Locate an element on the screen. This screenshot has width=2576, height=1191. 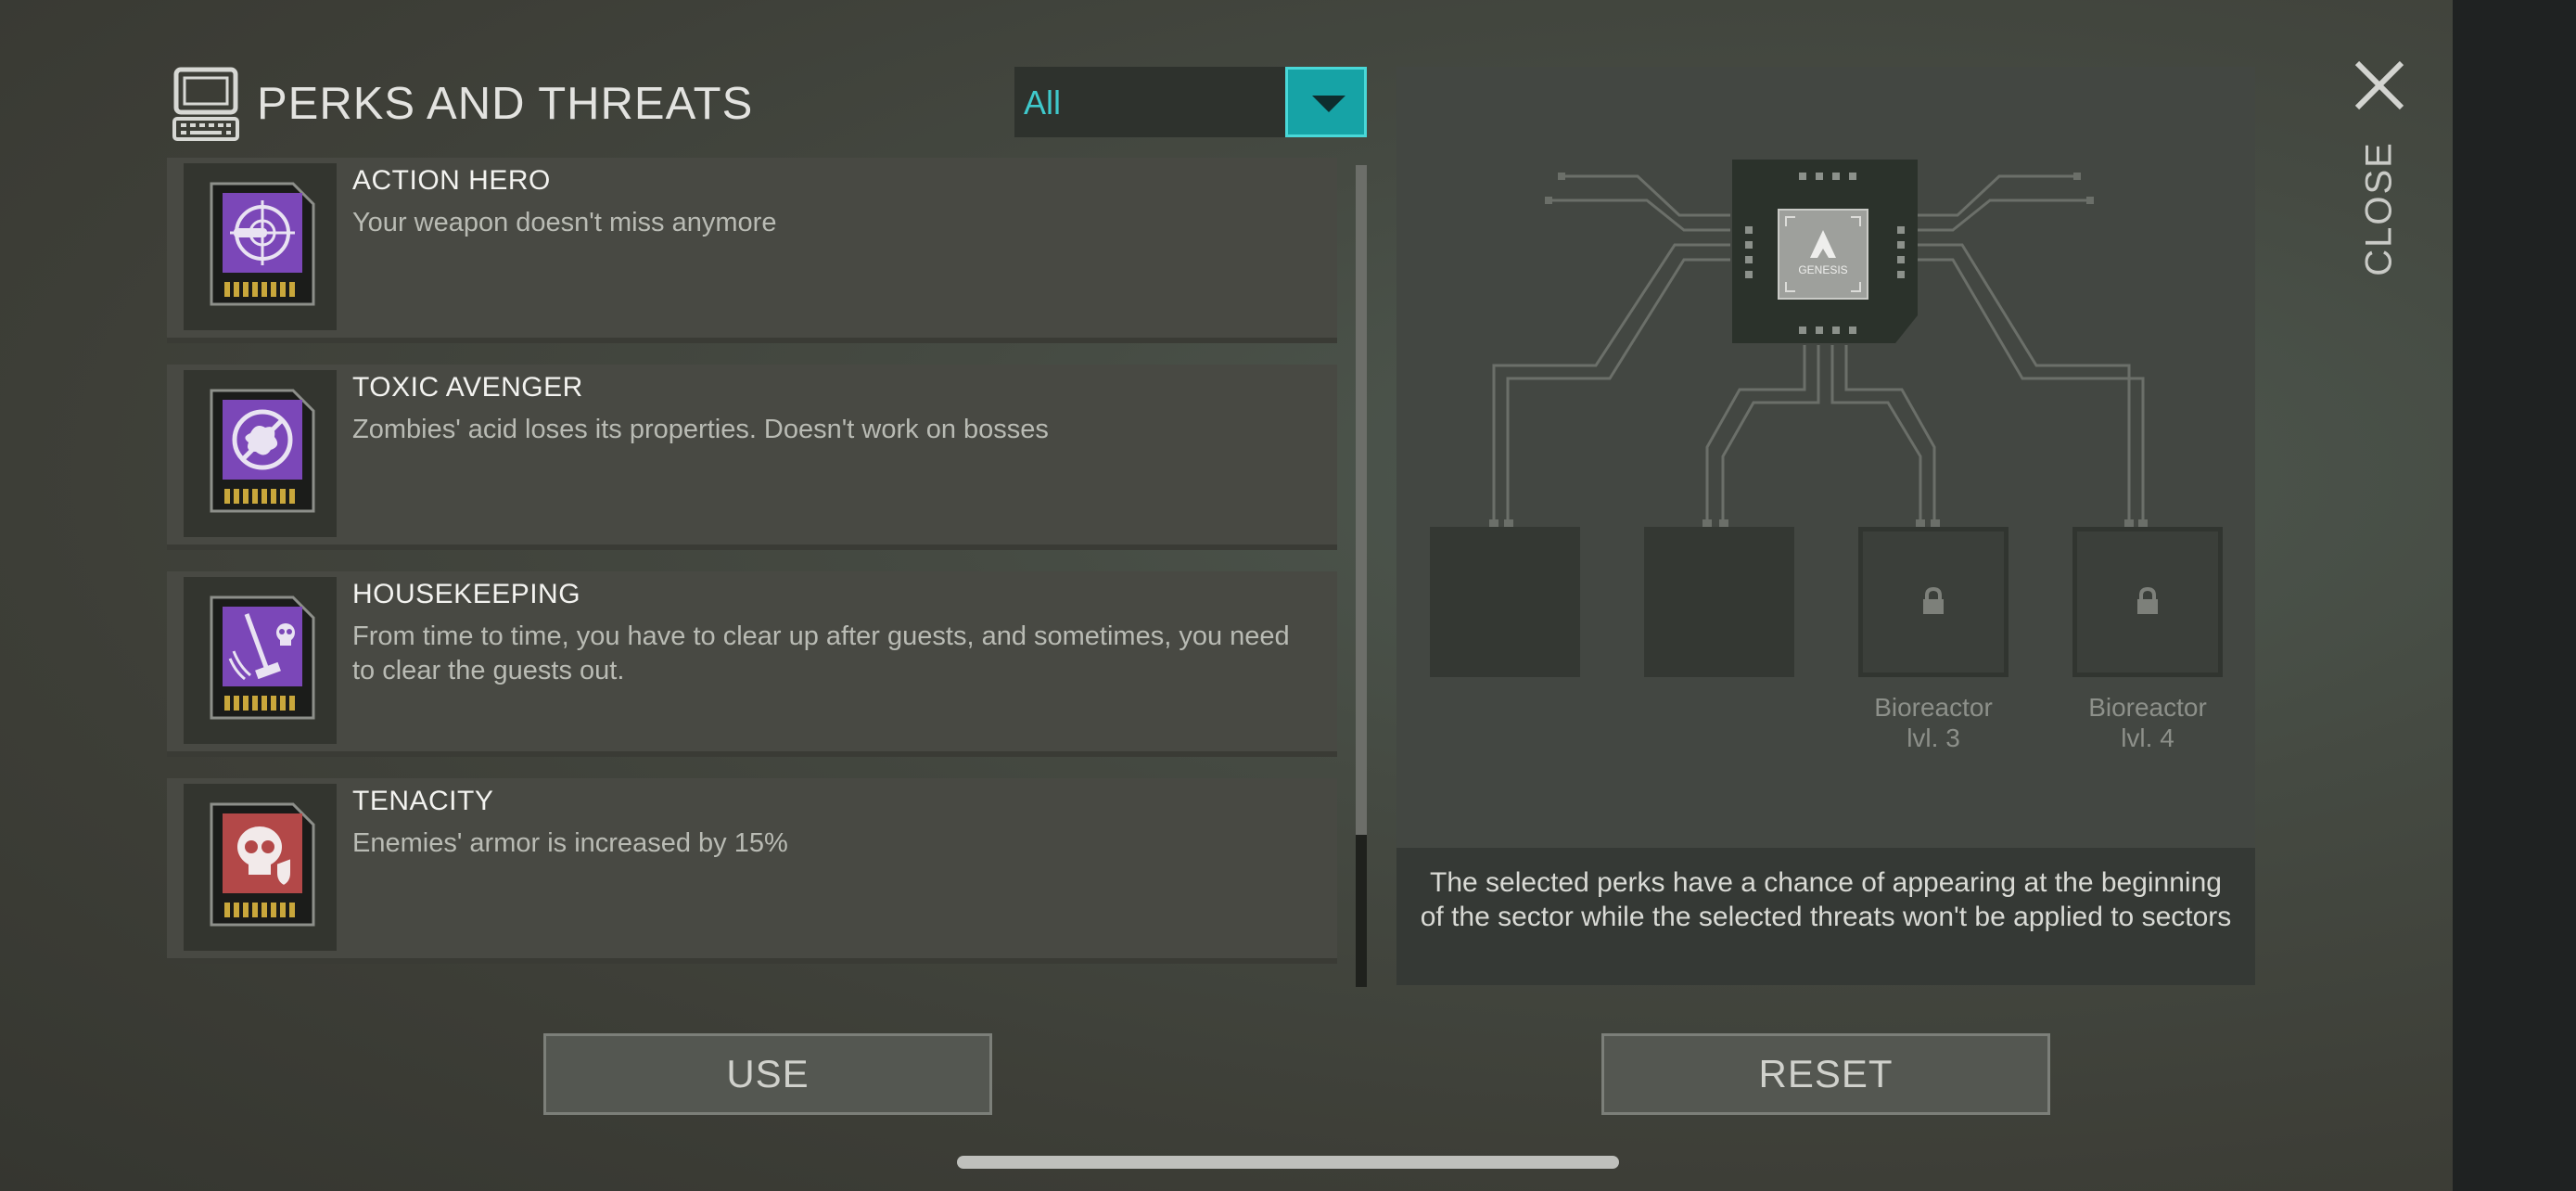
threat-card-icon is located at coordinates (261, 868).